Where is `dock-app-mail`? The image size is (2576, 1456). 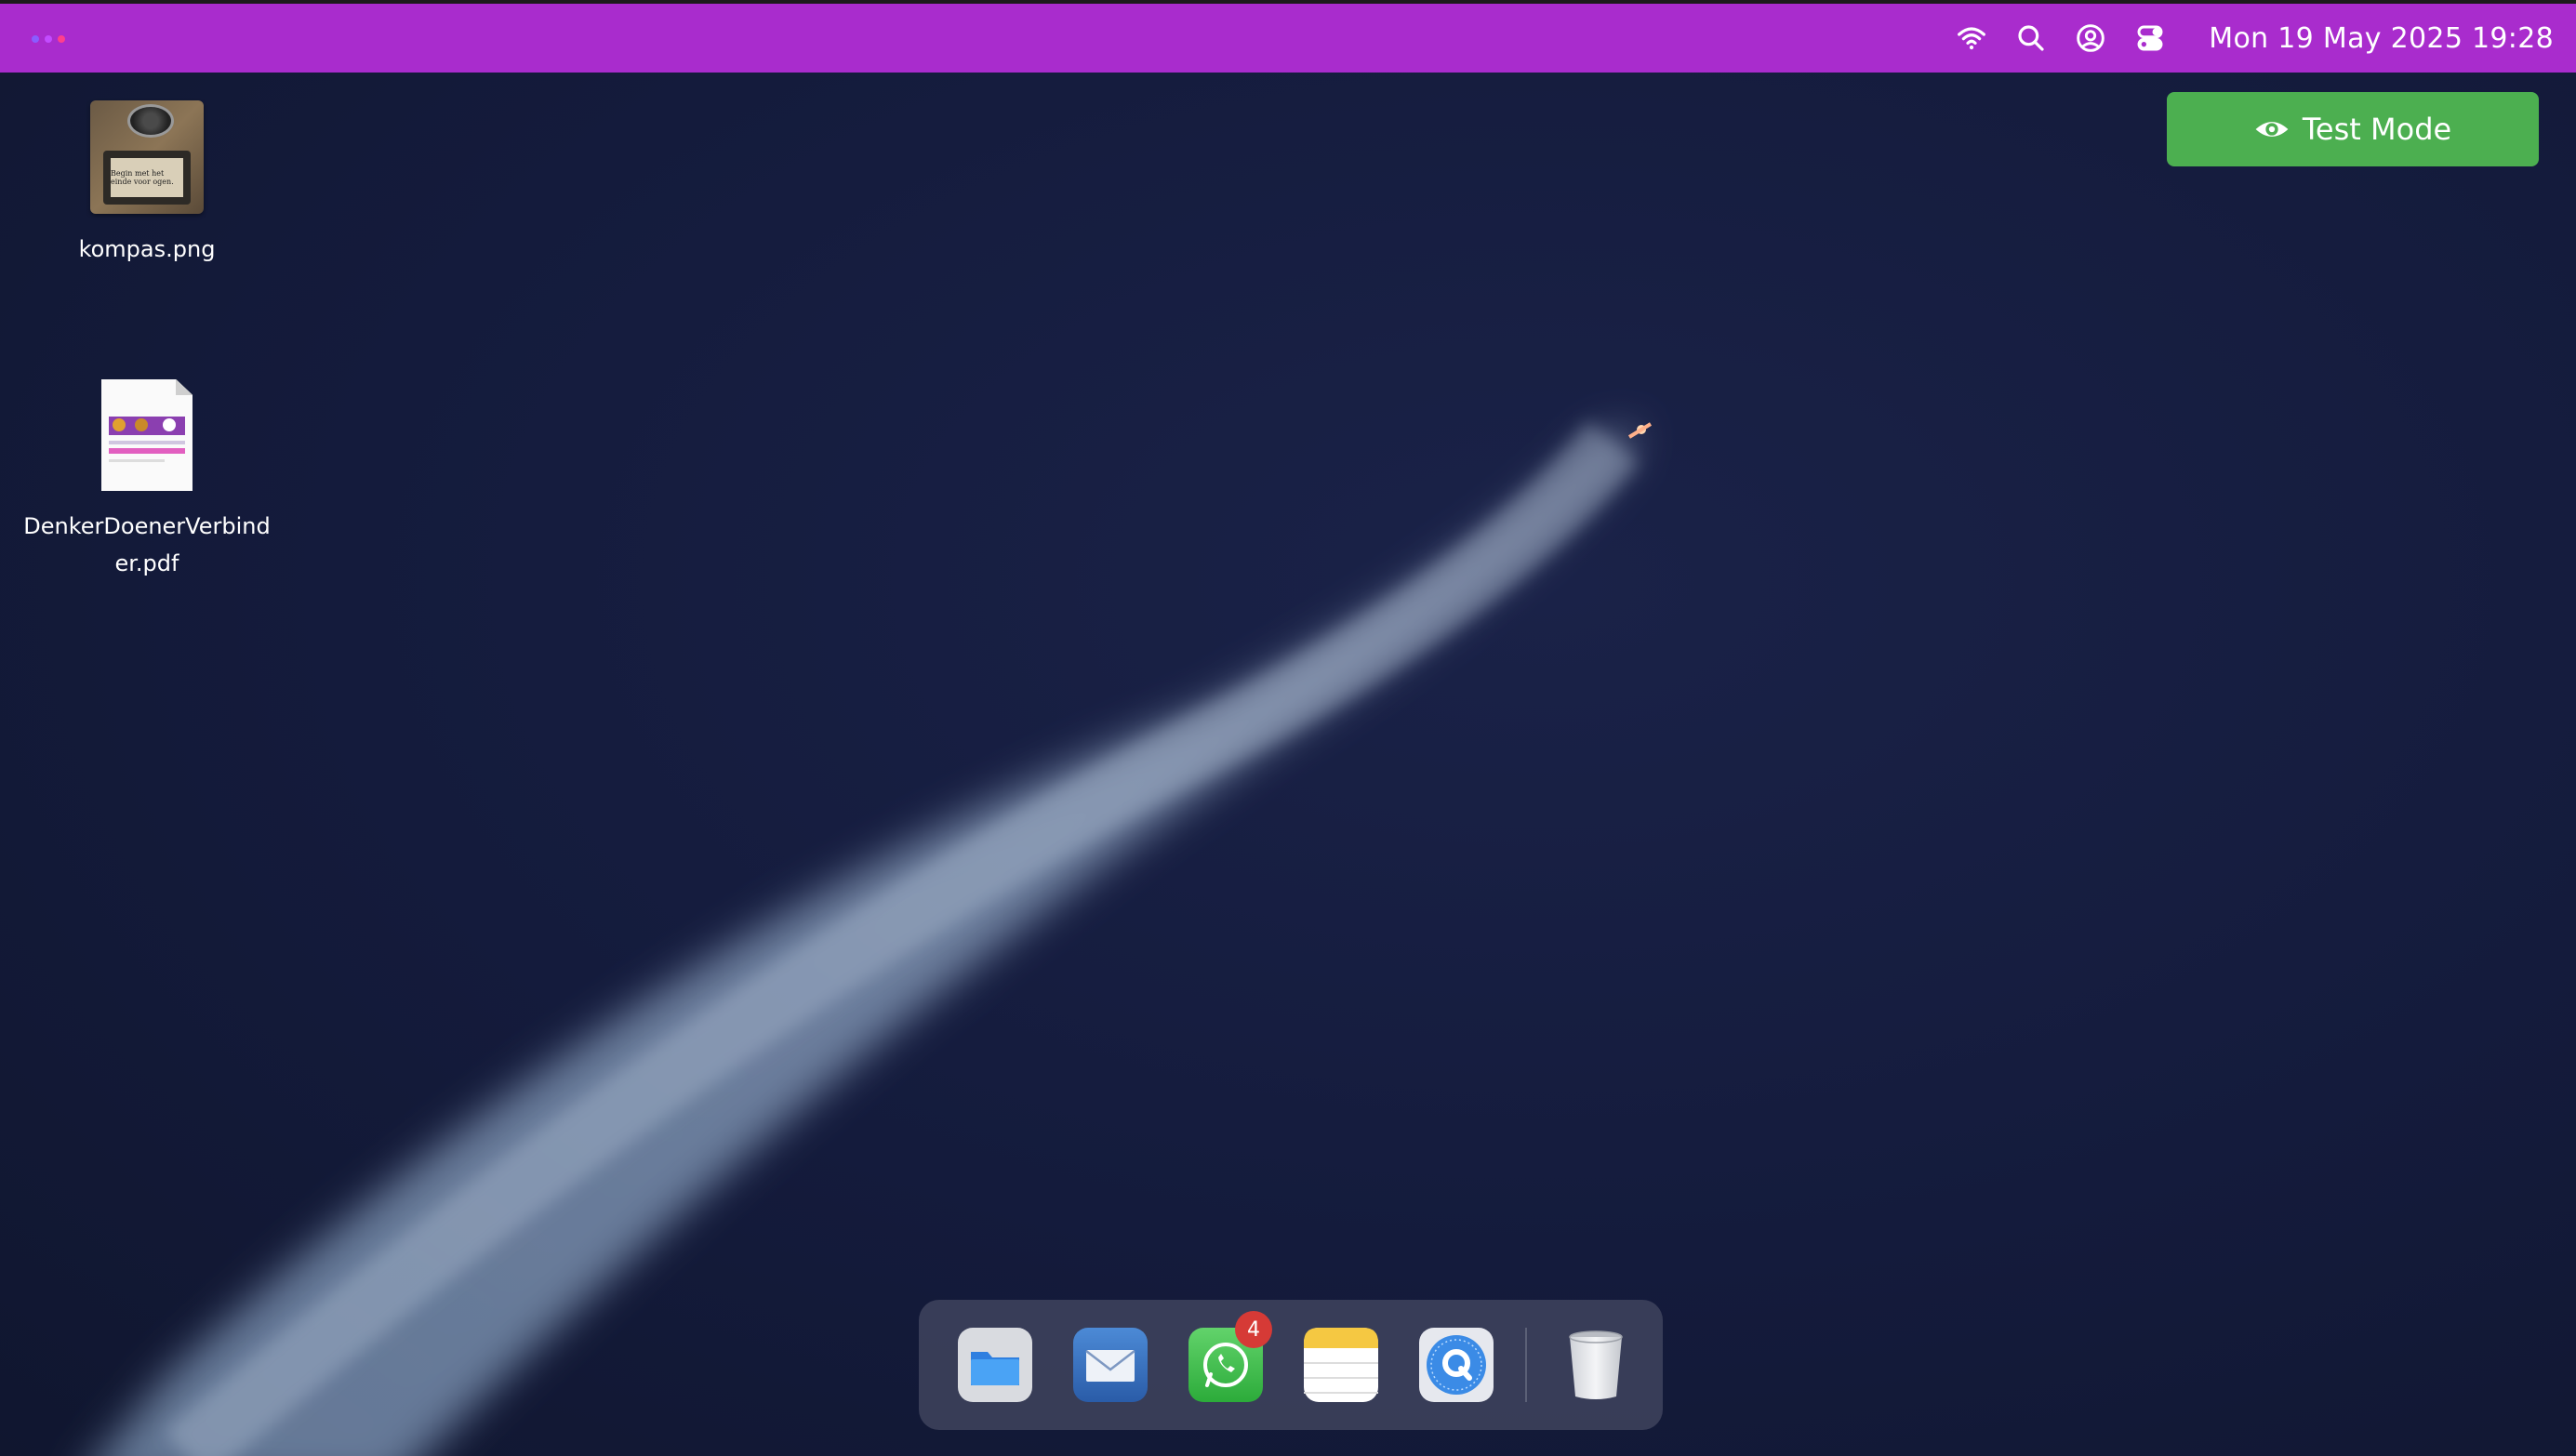 dock-app-mail is located at coordinates (1110, 1365).